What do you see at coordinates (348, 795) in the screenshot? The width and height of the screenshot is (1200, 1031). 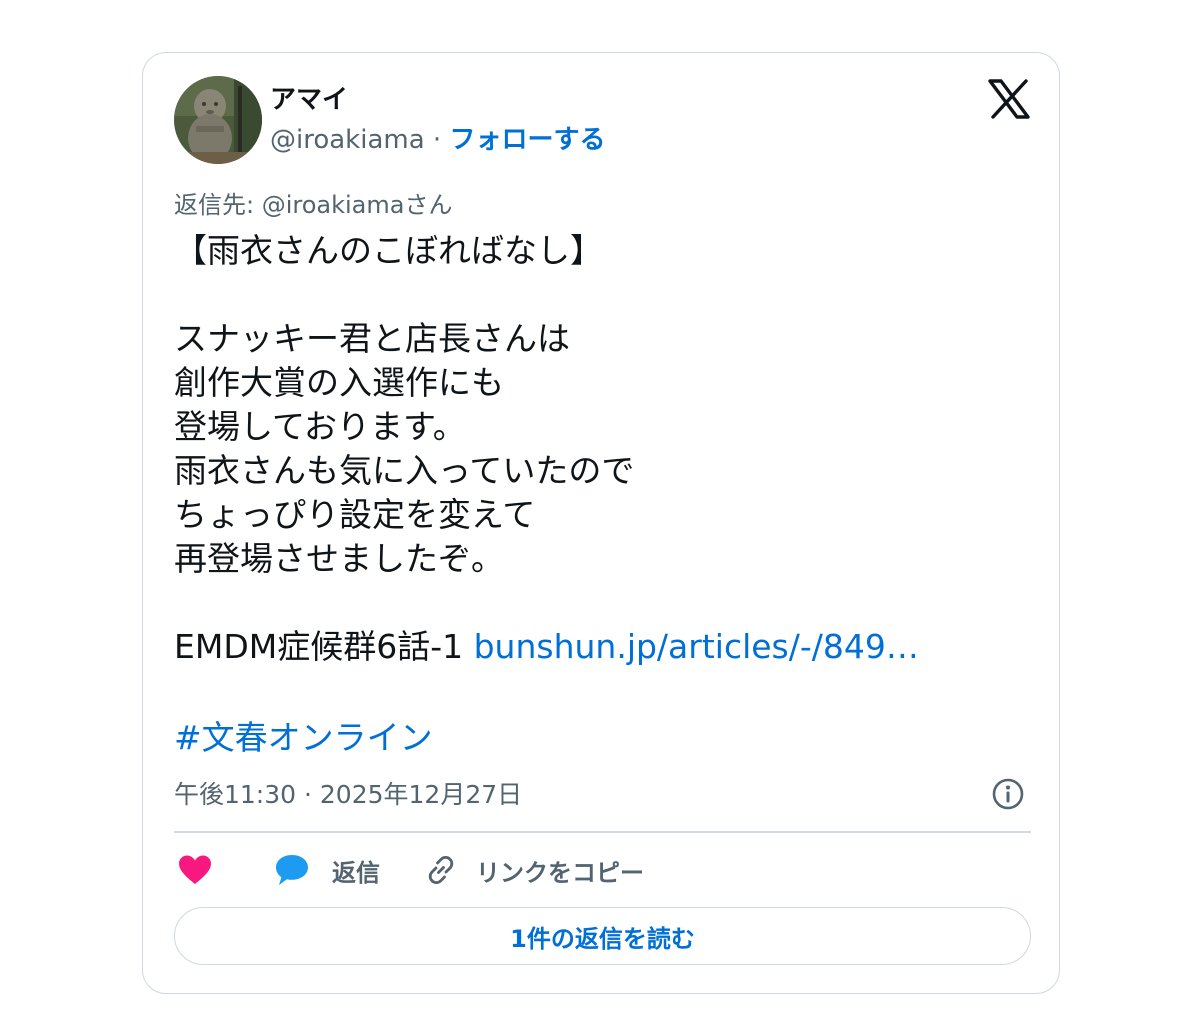 I see `tweet-timestamp: 午後11:30 · 2025年12月27日` at bounding box center [348, 795].